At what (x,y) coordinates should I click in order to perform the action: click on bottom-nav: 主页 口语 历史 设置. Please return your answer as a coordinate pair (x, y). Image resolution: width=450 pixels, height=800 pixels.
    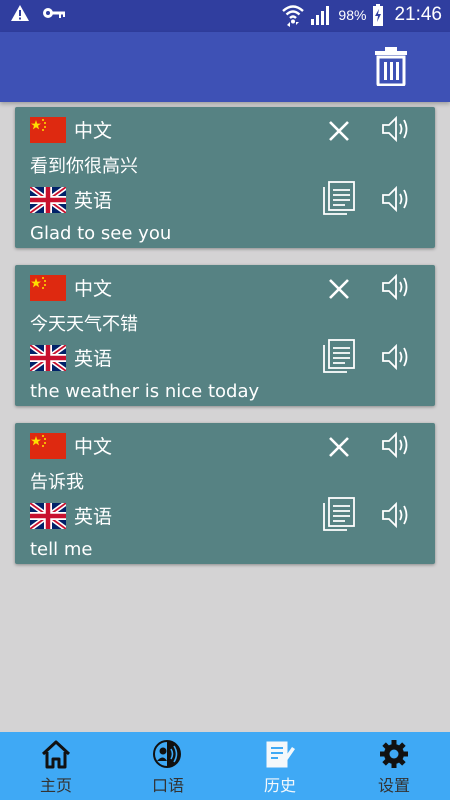
    Looking at the image, I should click on (225, 766).